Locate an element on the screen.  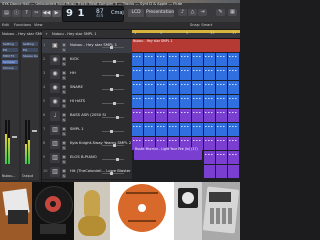
lcd-display: 9 1 87 4/4 Cmaj is located at coordinates (93, 14).